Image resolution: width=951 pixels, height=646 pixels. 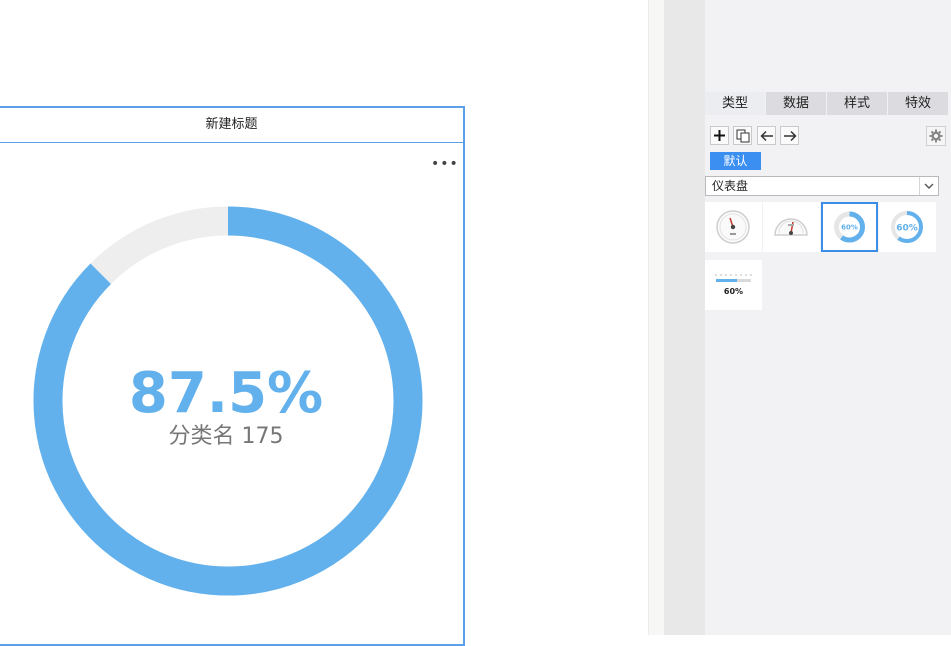 I want to click on arrow-left-icon, so click(x=766, y=135).